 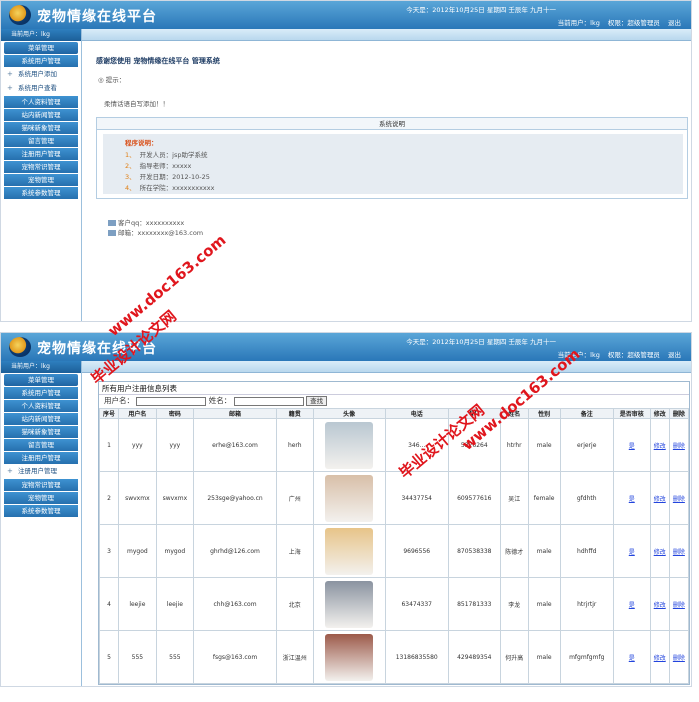 I want to click on cell-hometown: 上海, so click(x=294, y=551).